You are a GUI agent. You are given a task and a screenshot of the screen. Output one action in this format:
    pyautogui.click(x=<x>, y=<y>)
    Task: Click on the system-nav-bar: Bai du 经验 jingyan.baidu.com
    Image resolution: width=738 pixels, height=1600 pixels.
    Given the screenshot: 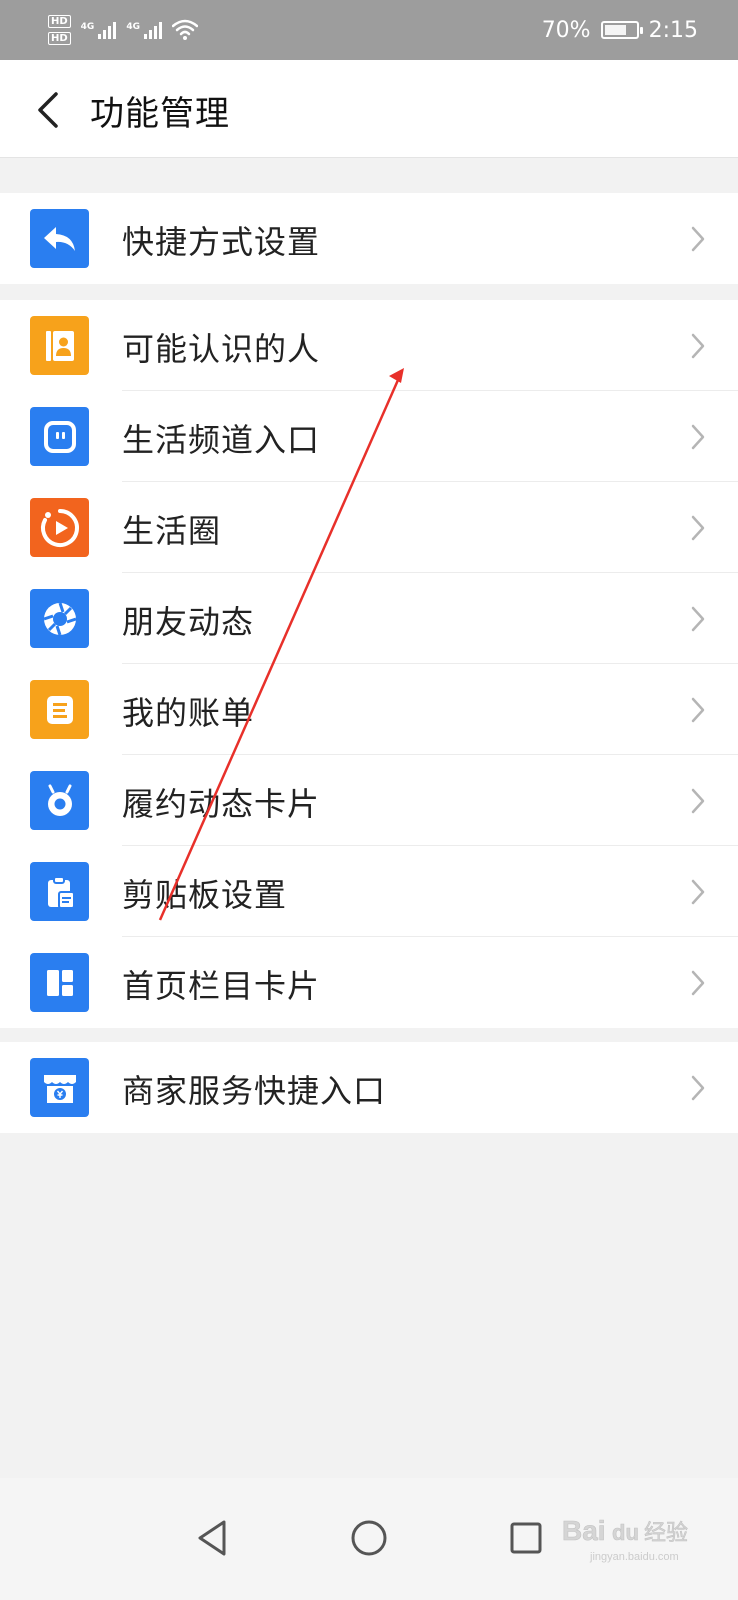 What is the action you would take?
    pyautogui.click(x=369, y=1539)
    